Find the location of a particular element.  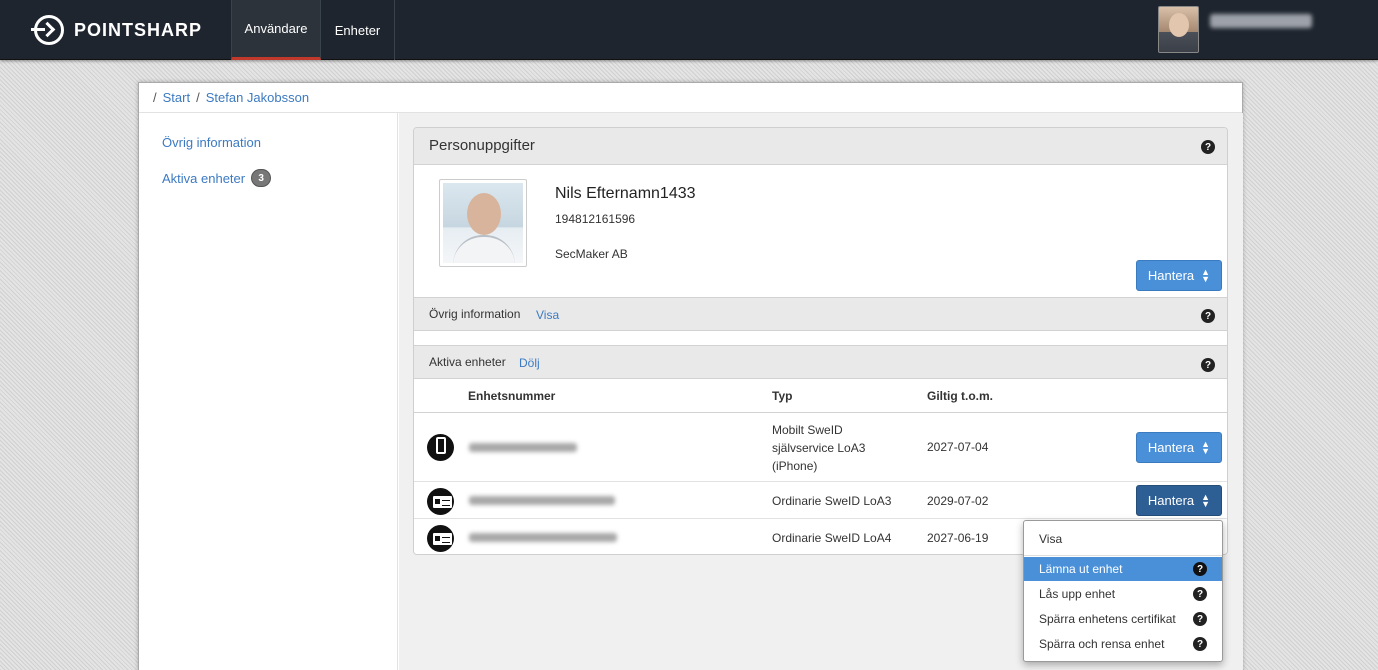

breadcrumb-start-link: Start is located at coordinates (176, 97).